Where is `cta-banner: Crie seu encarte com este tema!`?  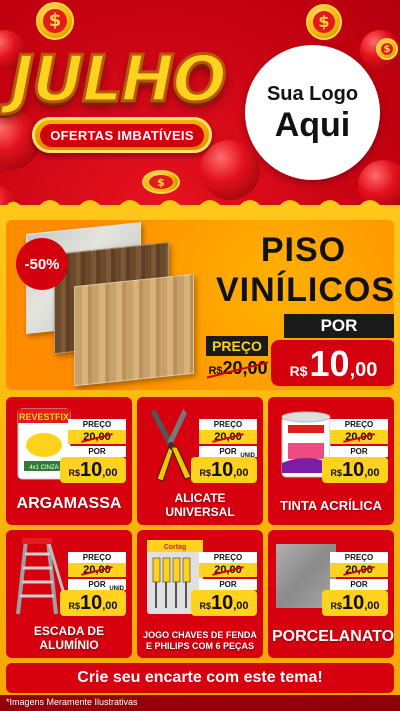
cta-banner: Crie seu encarte com este tema! is located at coordinates (200, 678).